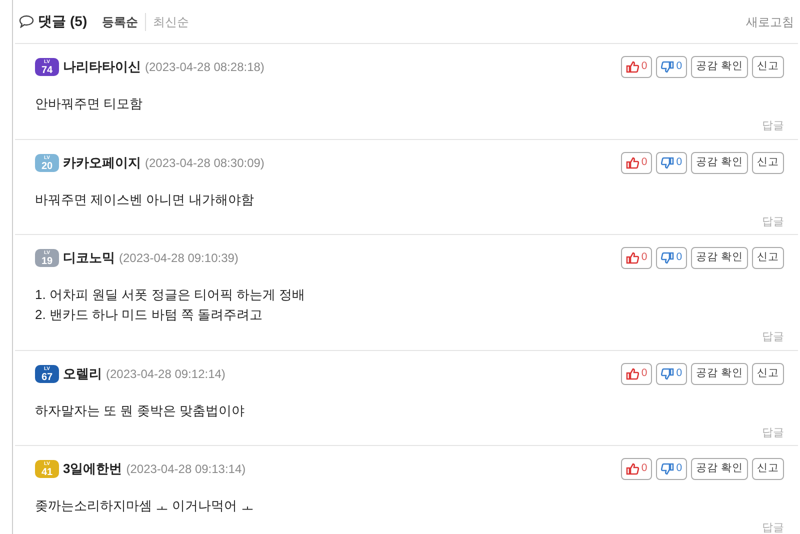  Describe the element at coordinates (102, 67) in the screenshot. I see `username: 나리타타이신` at that location.